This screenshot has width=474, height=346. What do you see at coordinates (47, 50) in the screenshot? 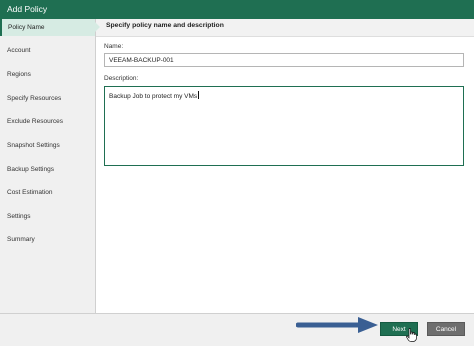
I see `sidebar-item-account: Account` at bounding box center [47, 50].